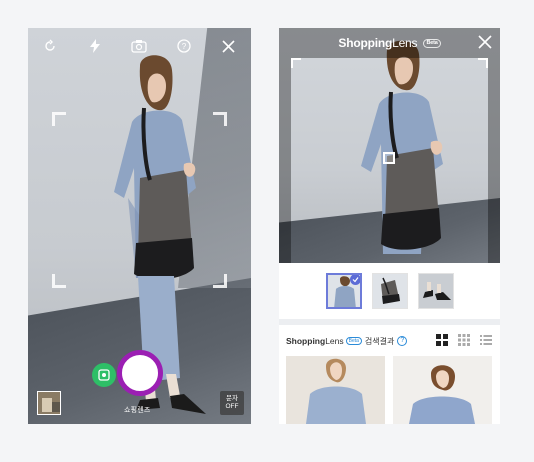 Image resolution: width=534 pixels, height=462 pixels. What do you see at coordinates (306, 341) in the screenshot?
I see `results-title-bold: Shopping` at bounding box center [306, 341].